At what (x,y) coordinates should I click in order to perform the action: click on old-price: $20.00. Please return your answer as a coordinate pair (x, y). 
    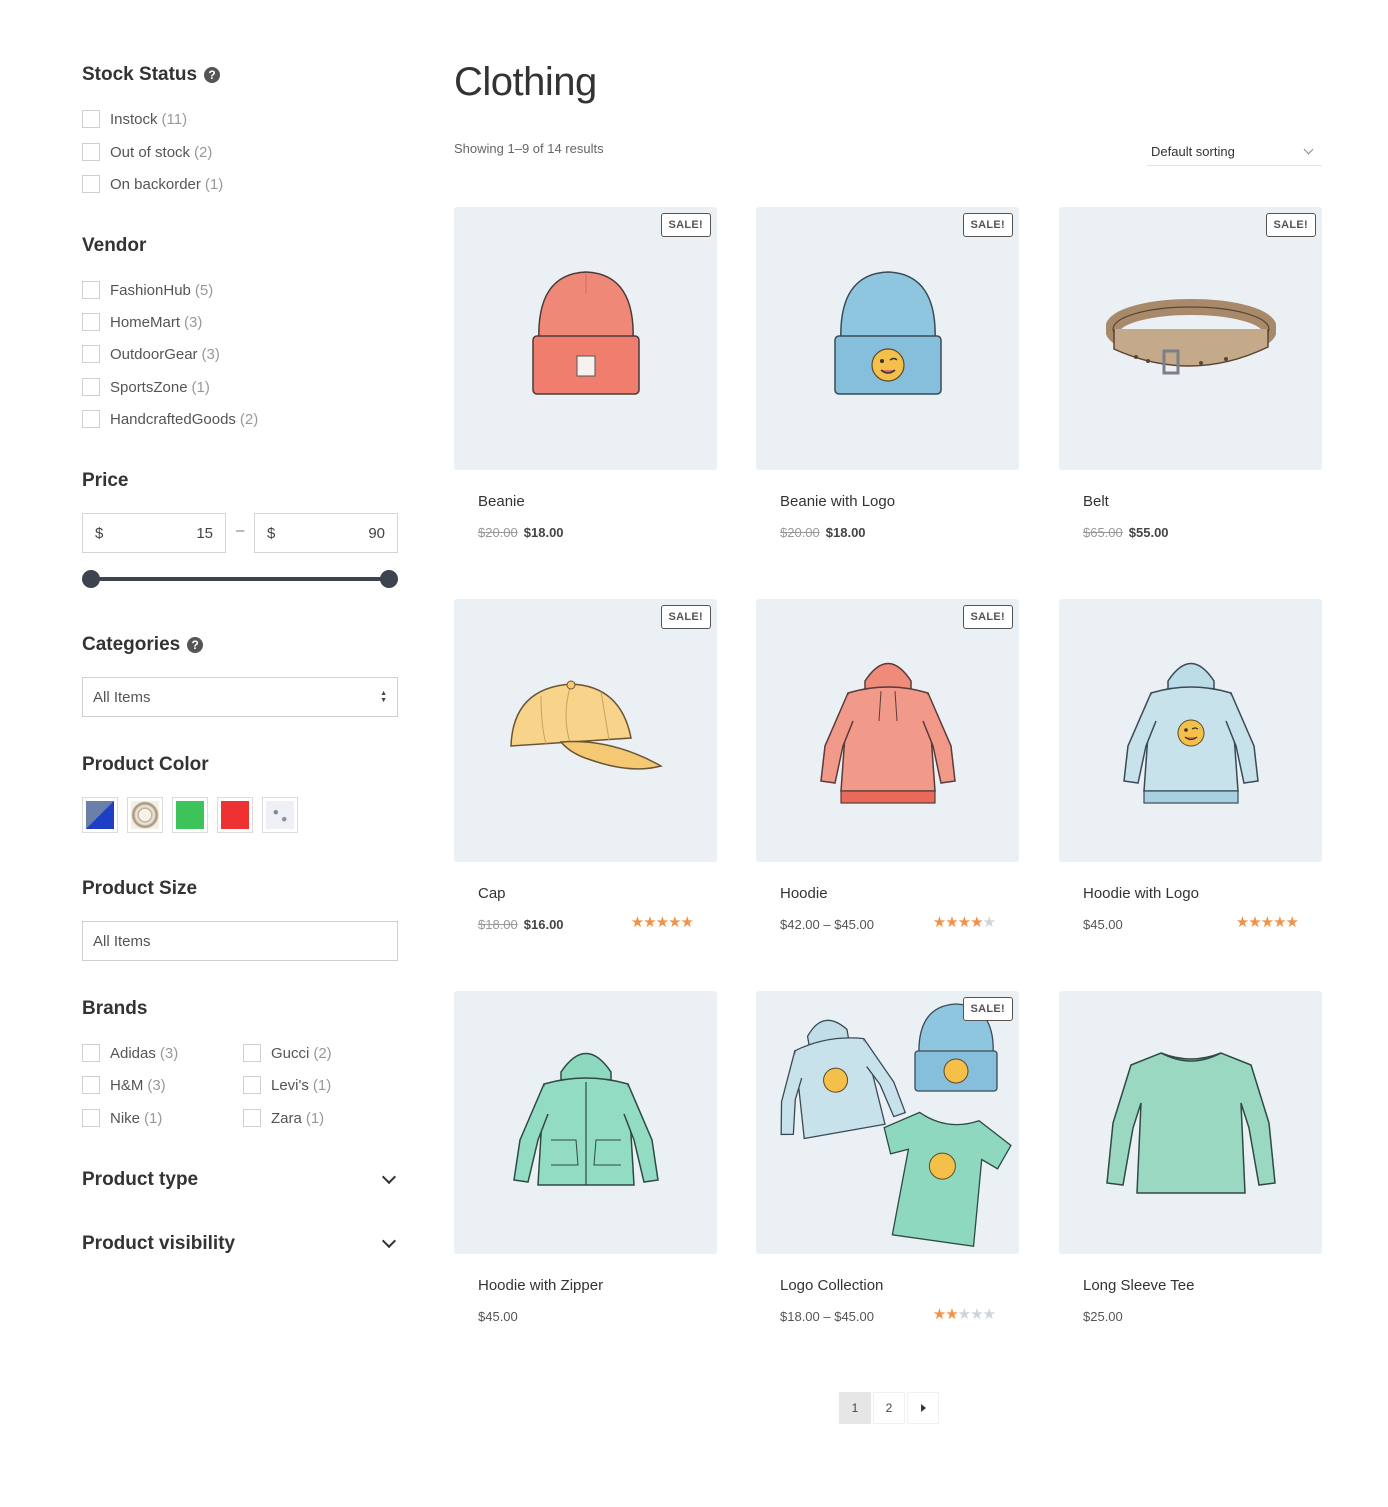
    Looking at the image, I should click on (498, 532).